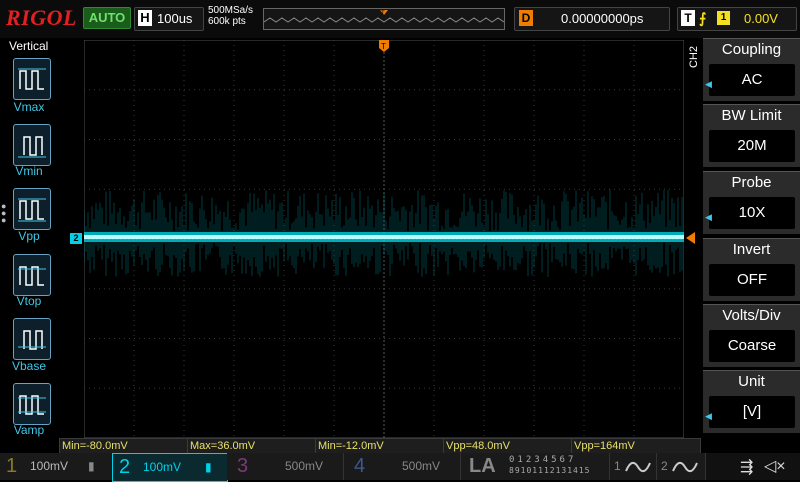 The width and height of the screenshot is (800, 482). I want to click on vtop-icon, so click(32, 276).